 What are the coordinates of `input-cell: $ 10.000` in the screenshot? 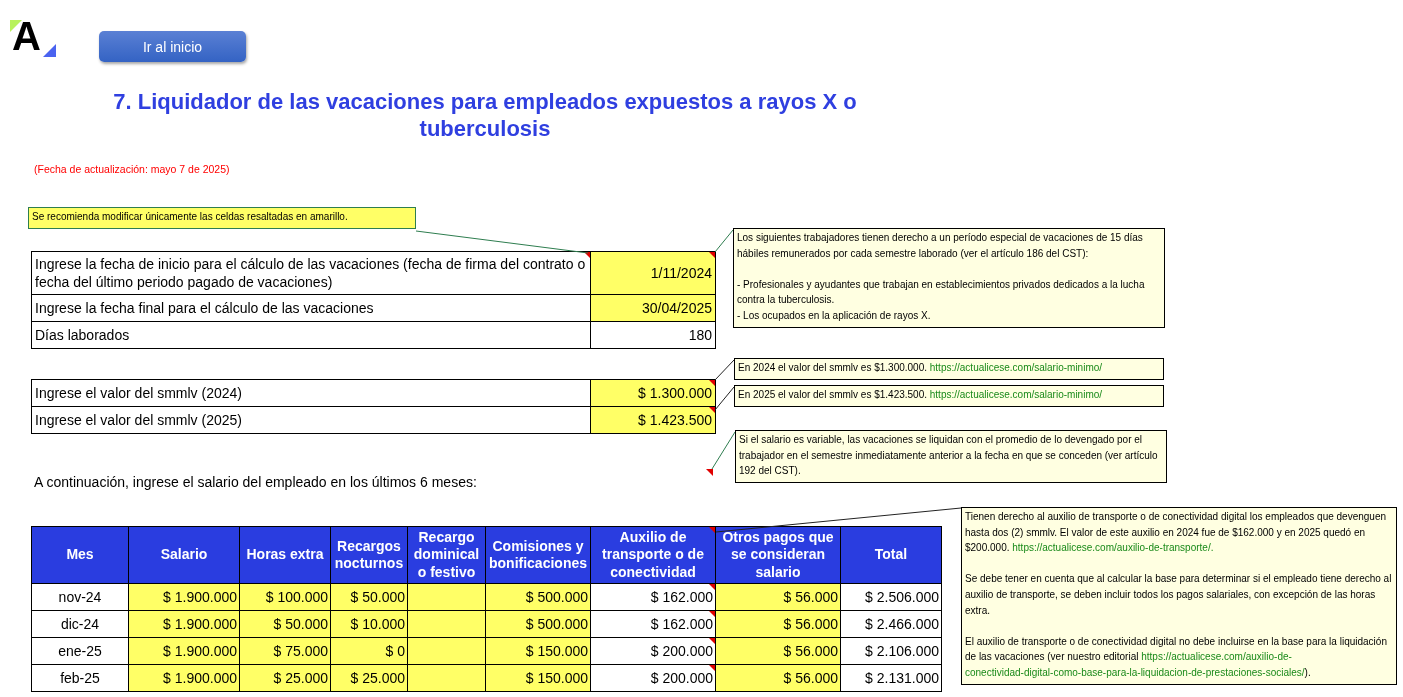 It's located at (369, 624).